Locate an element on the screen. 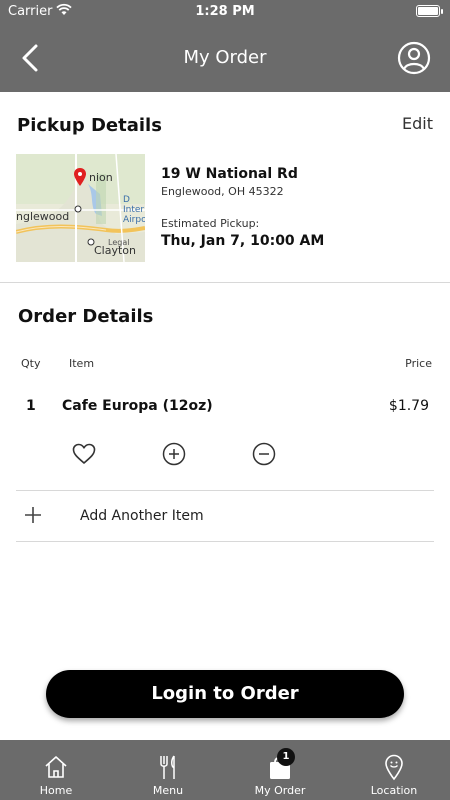 Image resolution: width=450 pixels, height=800 pixels. tab-my-order: 1 My Order is located at coordinates (280, 770).